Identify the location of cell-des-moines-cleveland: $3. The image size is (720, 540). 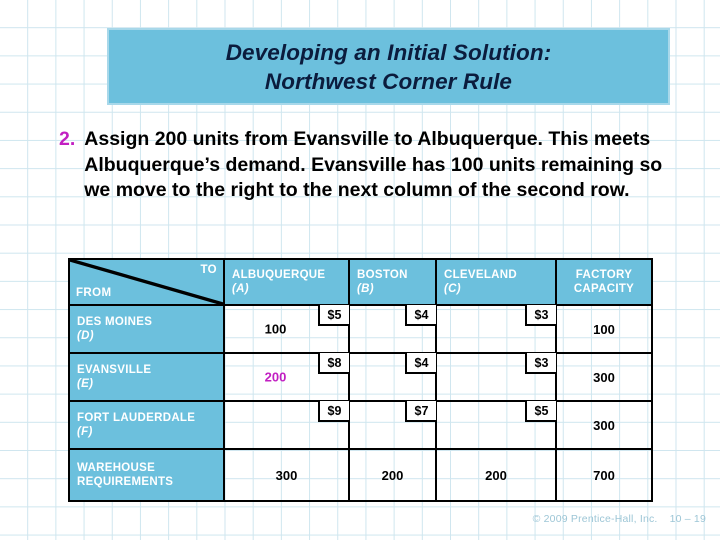
(496, 329).